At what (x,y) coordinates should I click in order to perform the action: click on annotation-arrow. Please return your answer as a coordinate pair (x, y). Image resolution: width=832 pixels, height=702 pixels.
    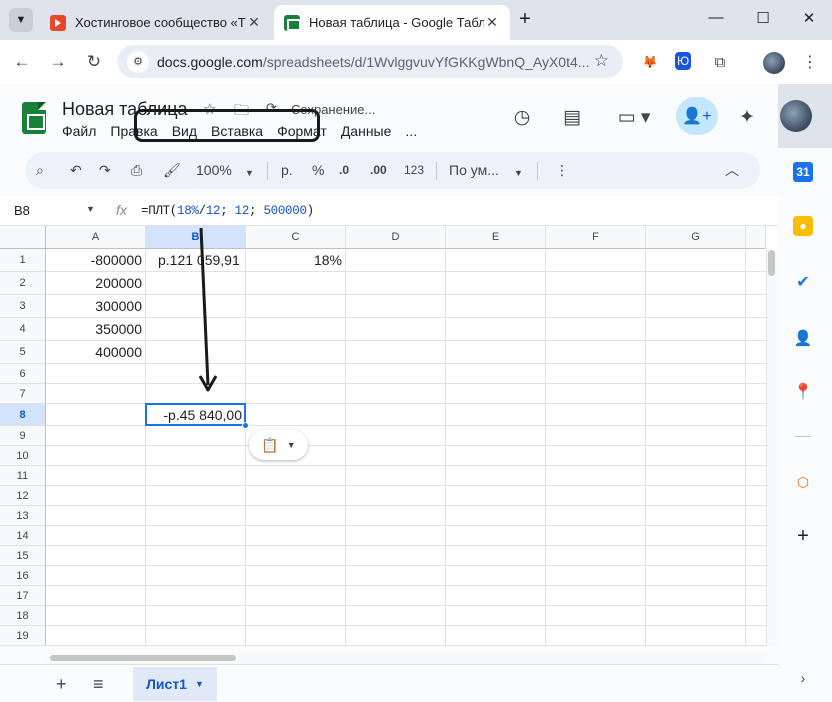
    Looking at the image, I should click on (208, 309).